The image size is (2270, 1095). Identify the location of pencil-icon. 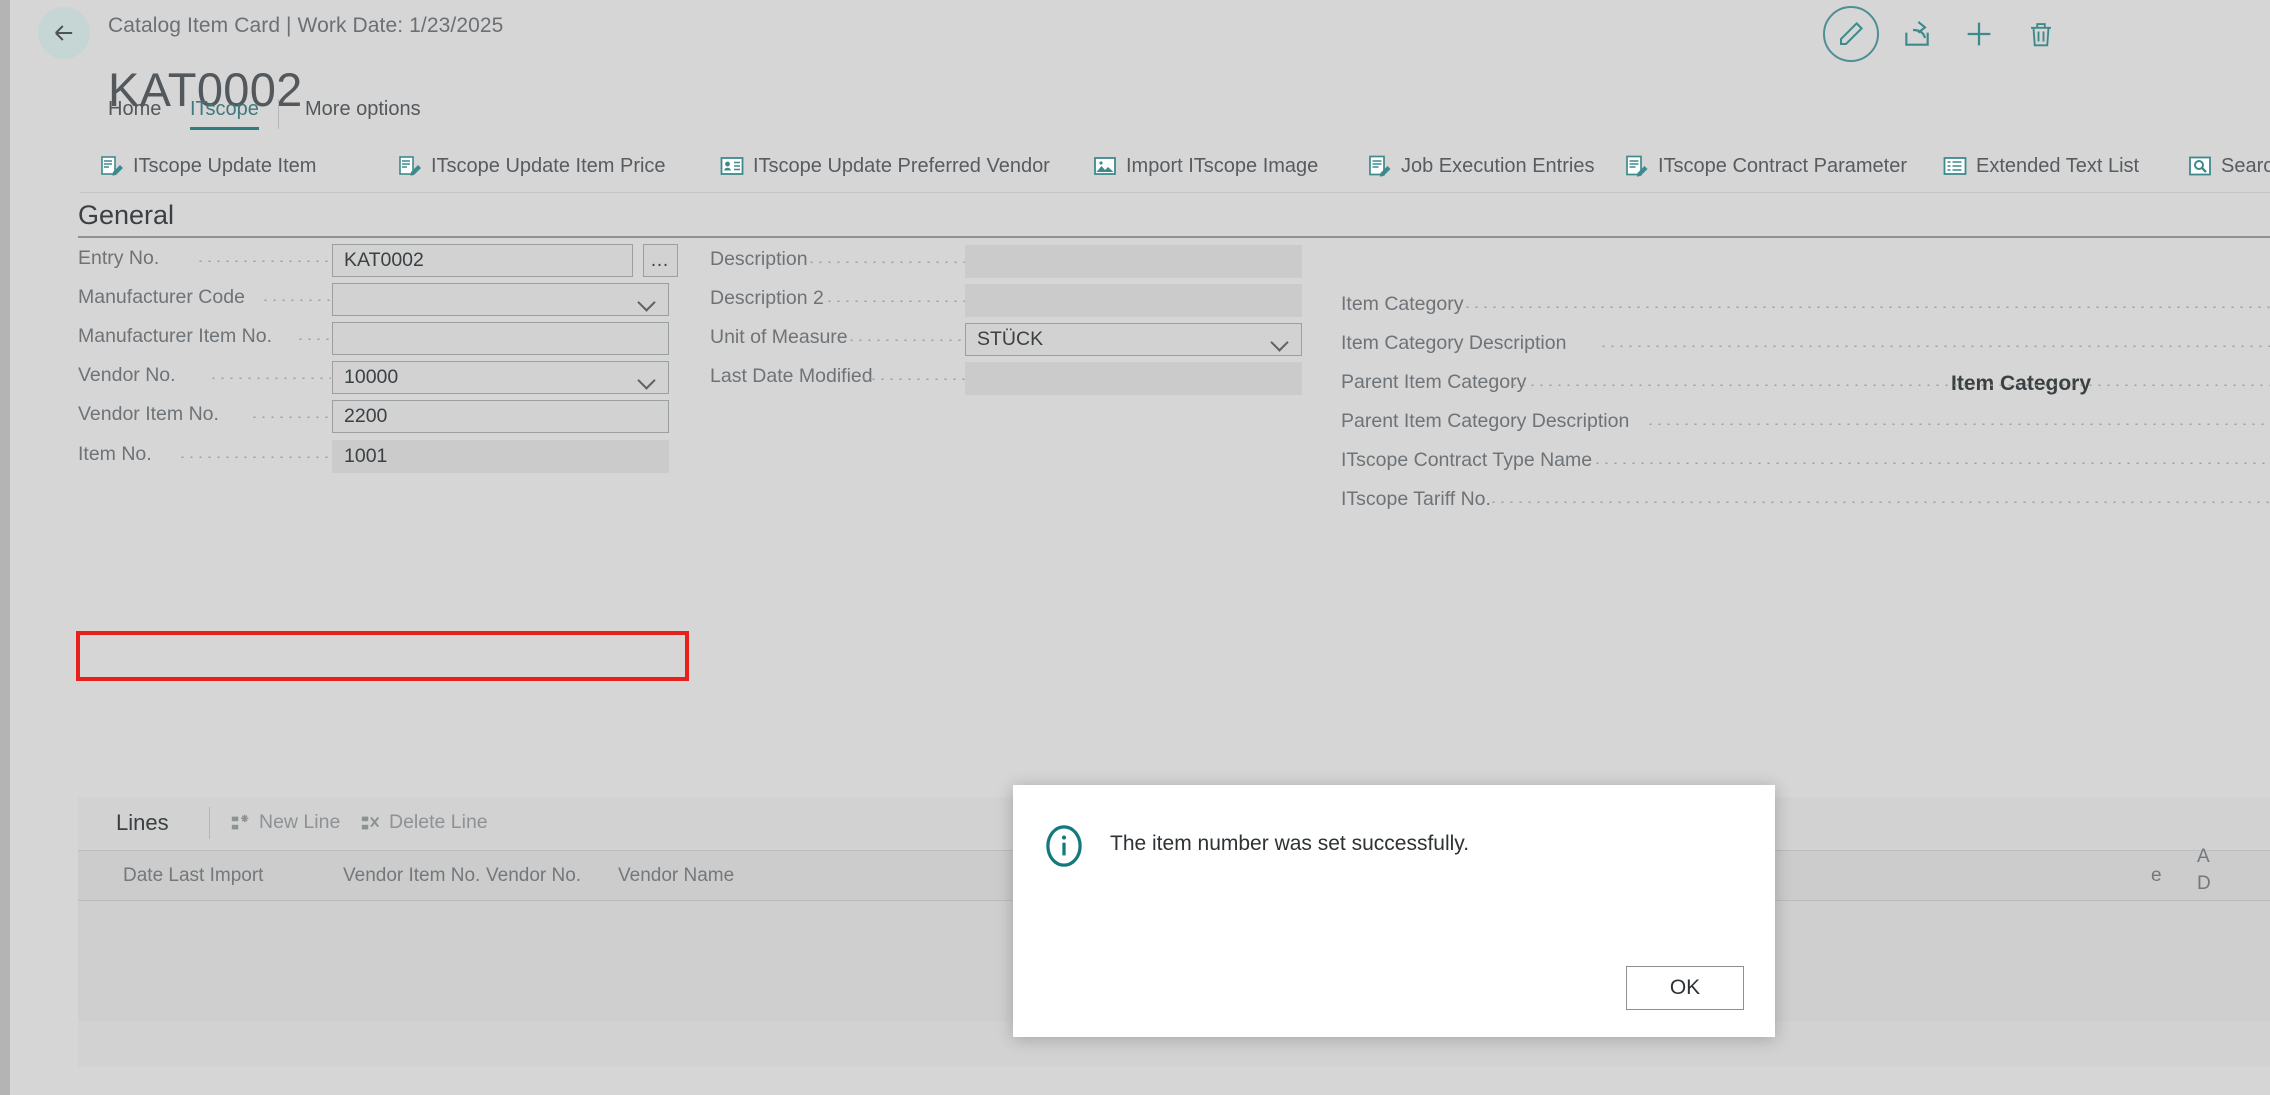
(1852, 33).